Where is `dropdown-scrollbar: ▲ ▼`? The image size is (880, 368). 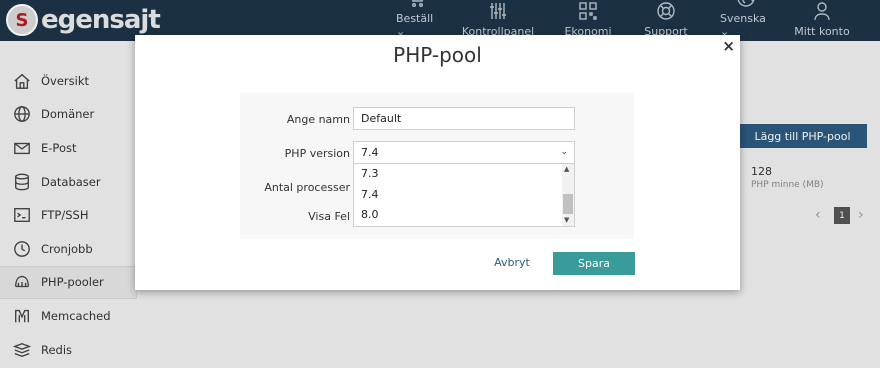
dropdown-scrollbar: ▲ ▼ is located at coordinates (568, 195).